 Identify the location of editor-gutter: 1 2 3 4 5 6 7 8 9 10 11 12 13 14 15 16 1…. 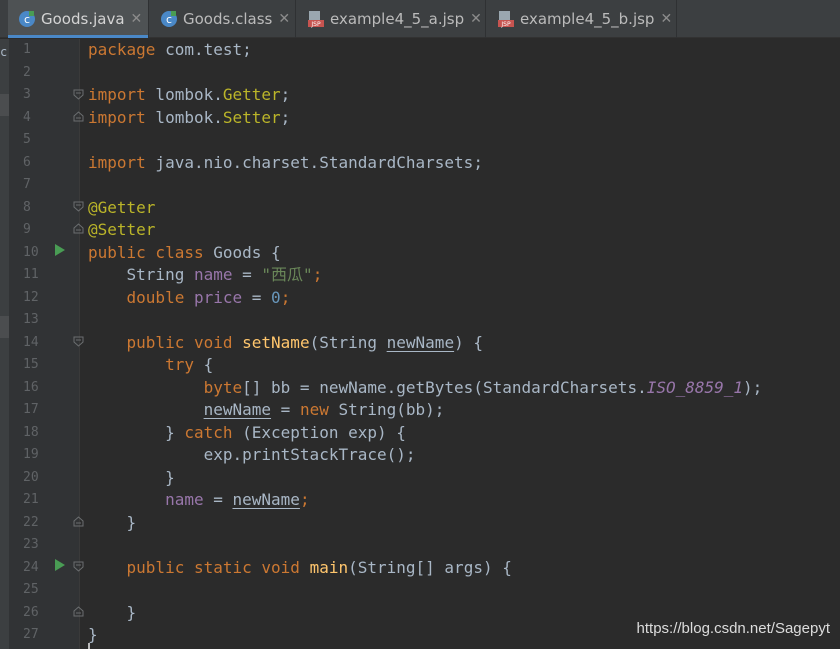
(44, 344).